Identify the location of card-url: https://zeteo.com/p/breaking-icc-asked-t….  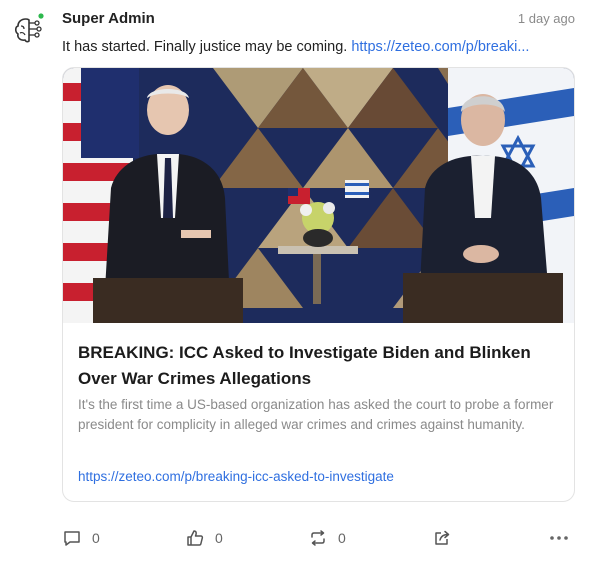
(236, 476).